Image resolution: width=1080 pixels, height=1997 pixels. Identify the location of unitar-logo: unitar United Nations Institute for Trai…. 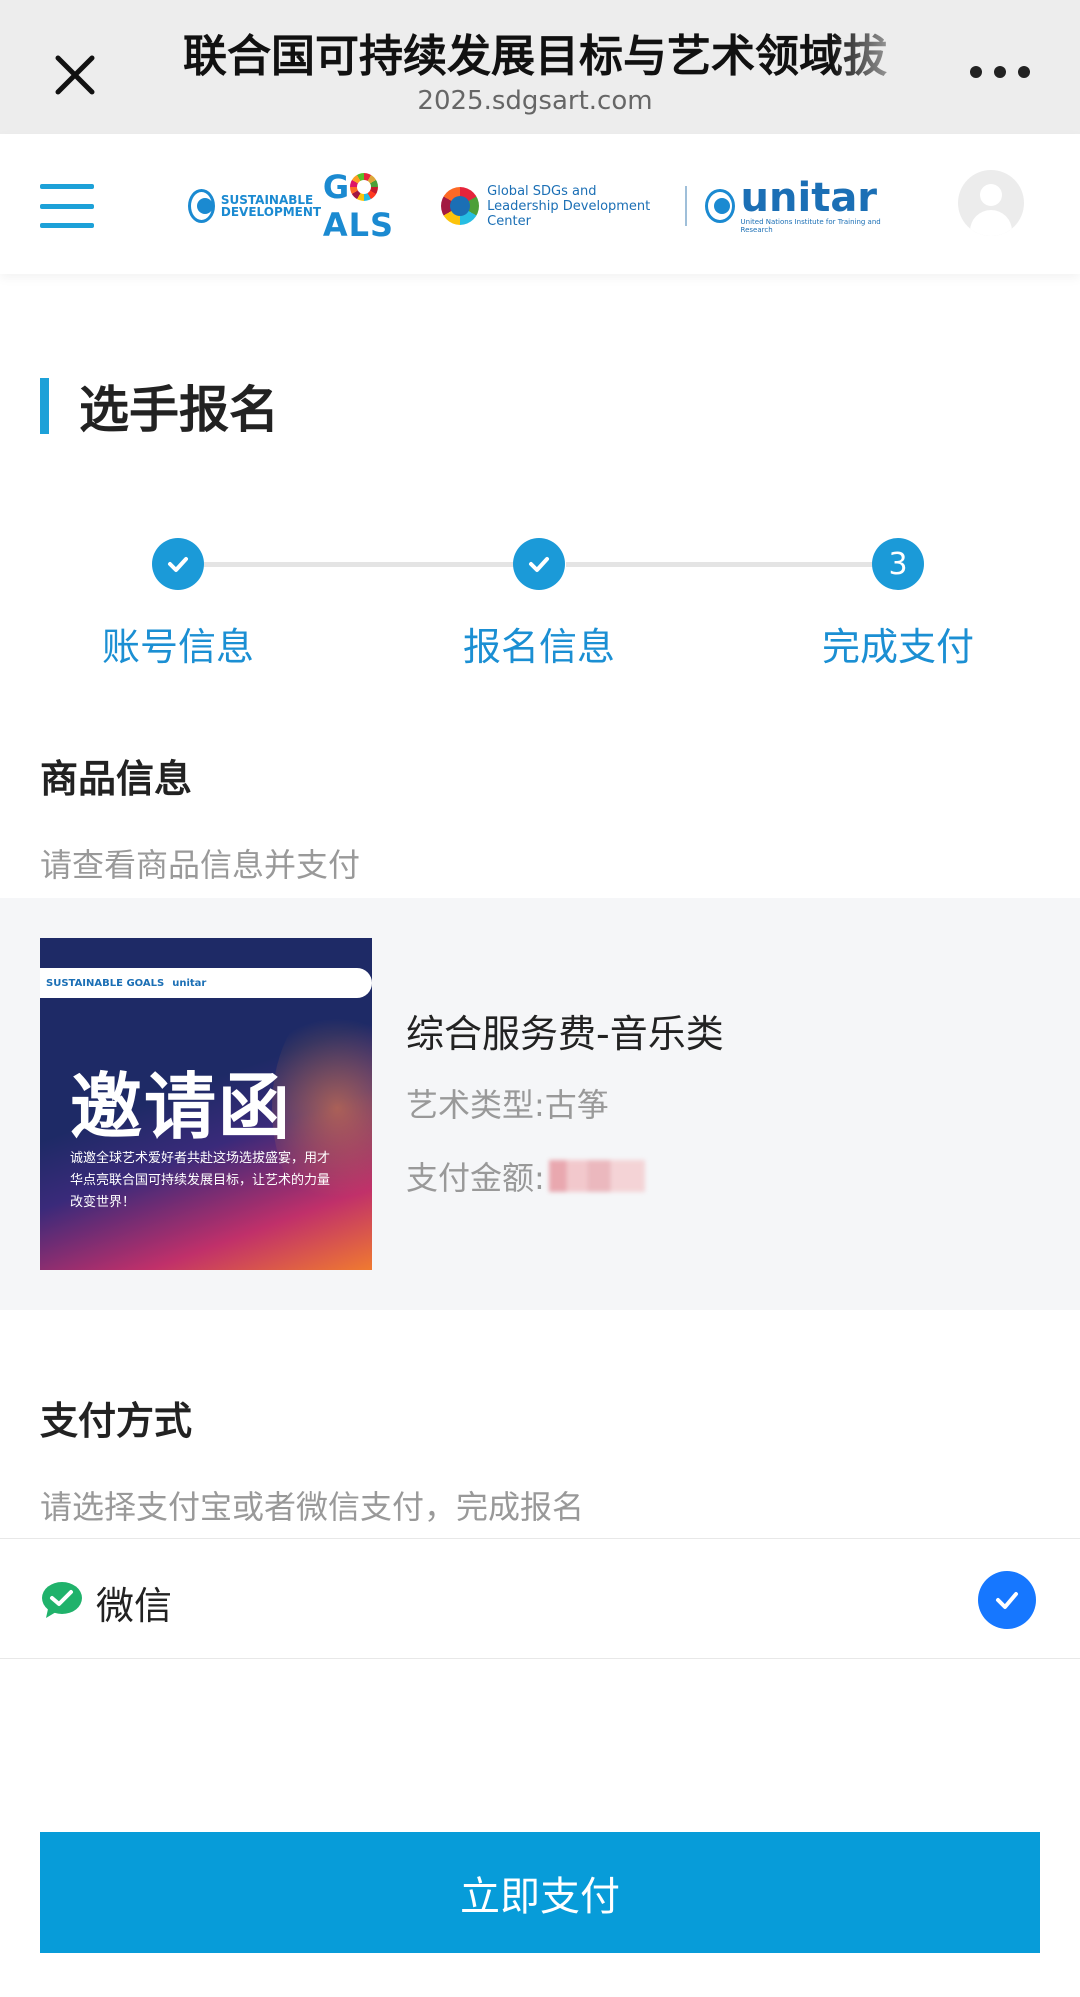
(796, 204).